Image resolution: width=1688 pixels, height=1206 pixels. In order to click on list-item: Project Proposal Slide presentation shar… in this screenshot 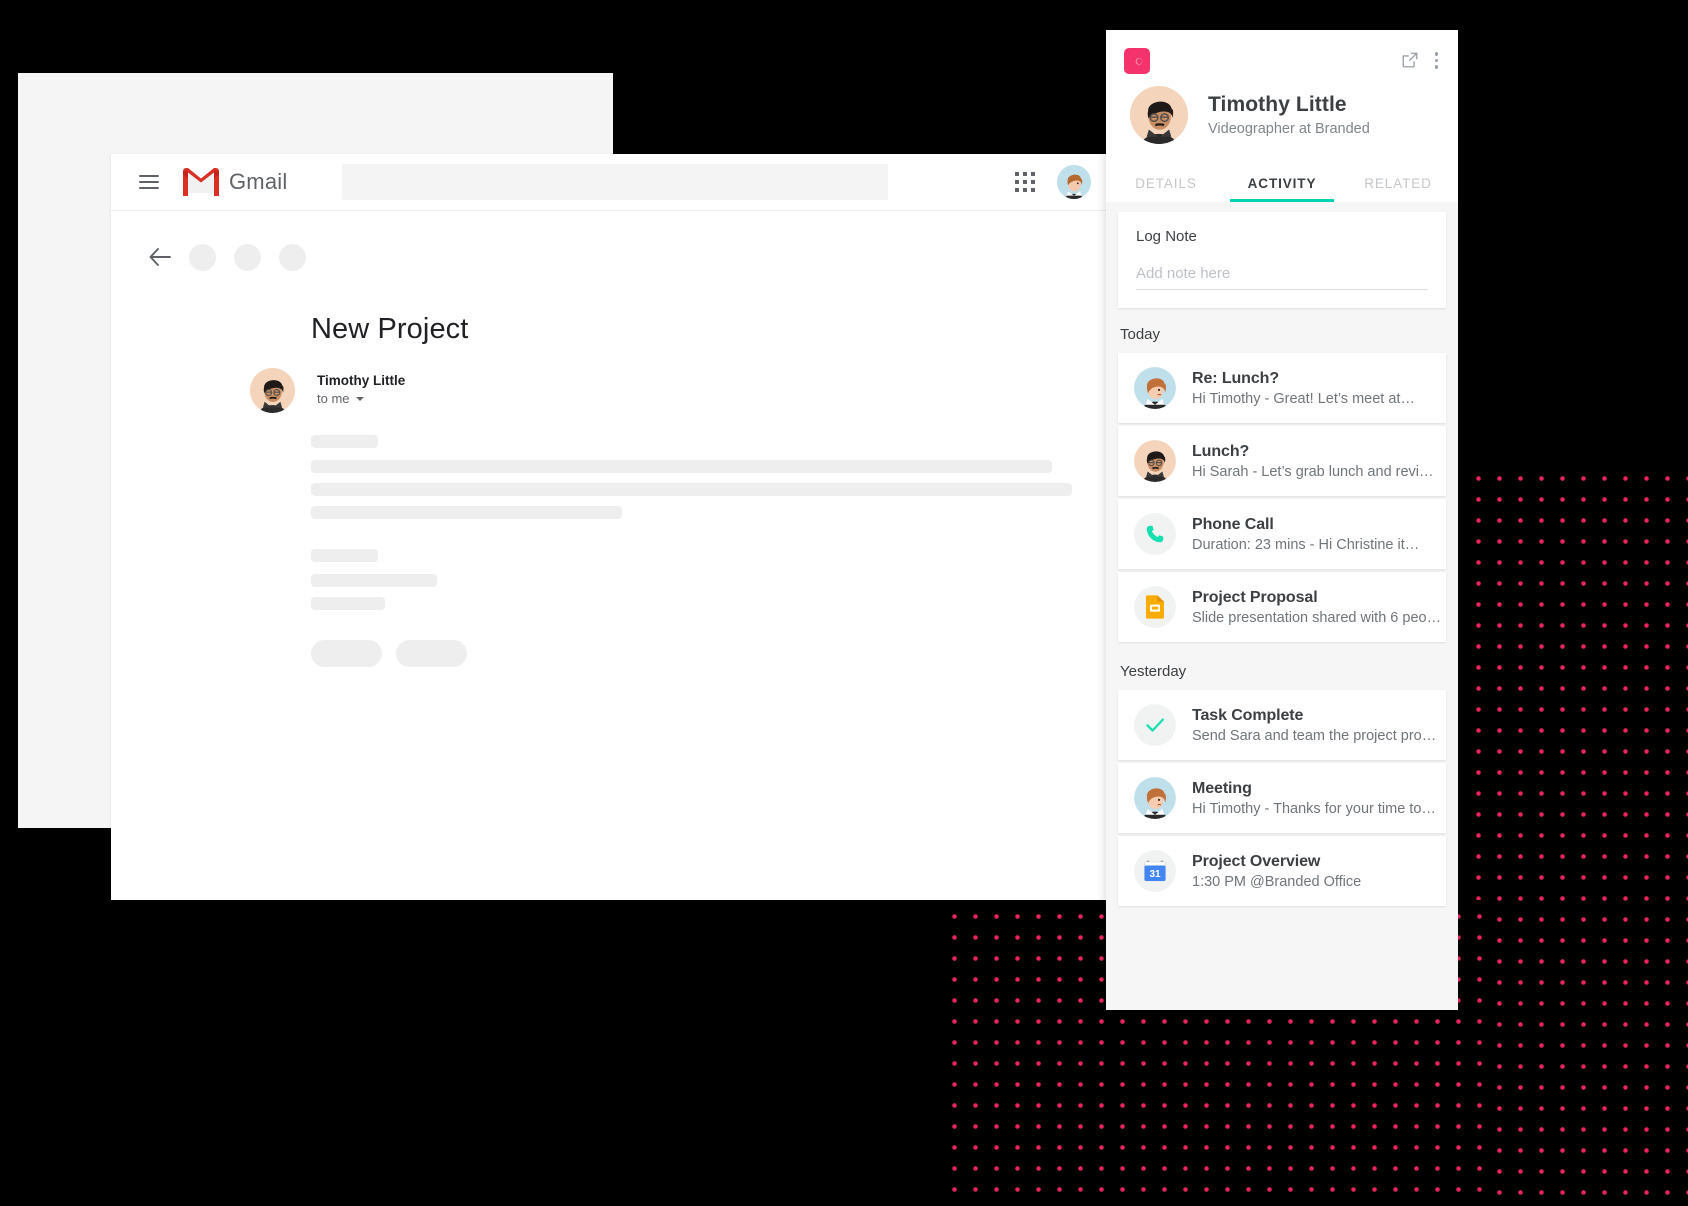, I will do `click(1282, 607)`.